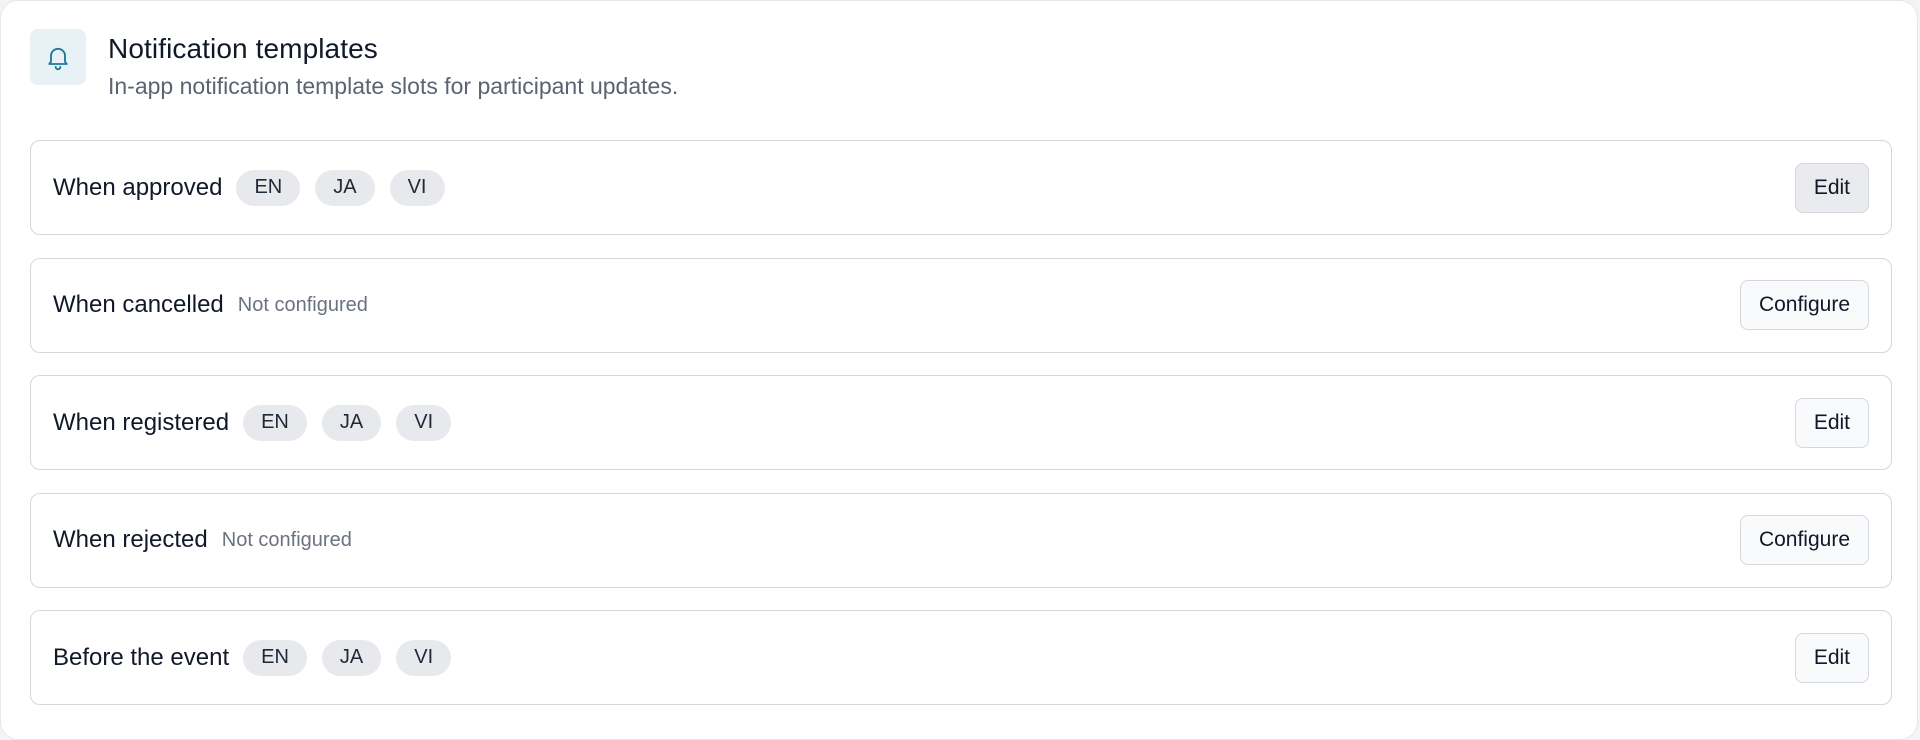  I want to click on template-label: When registered, so click(141, 422).